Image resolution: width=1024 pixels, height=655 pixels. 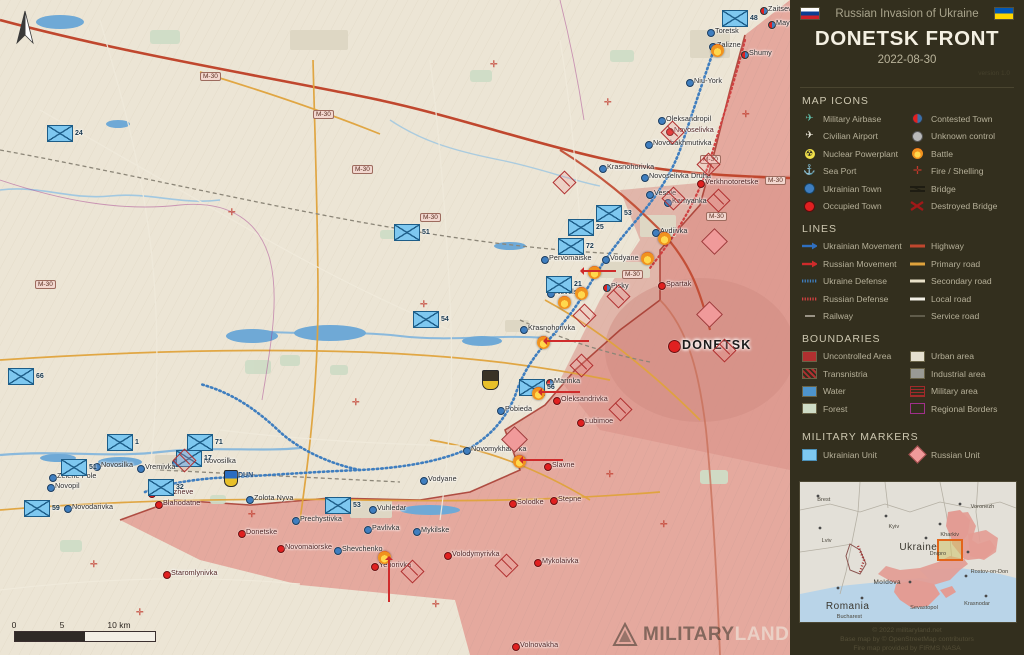 I want to click on legend-item: Unknown control, so click(x=964, y=136).